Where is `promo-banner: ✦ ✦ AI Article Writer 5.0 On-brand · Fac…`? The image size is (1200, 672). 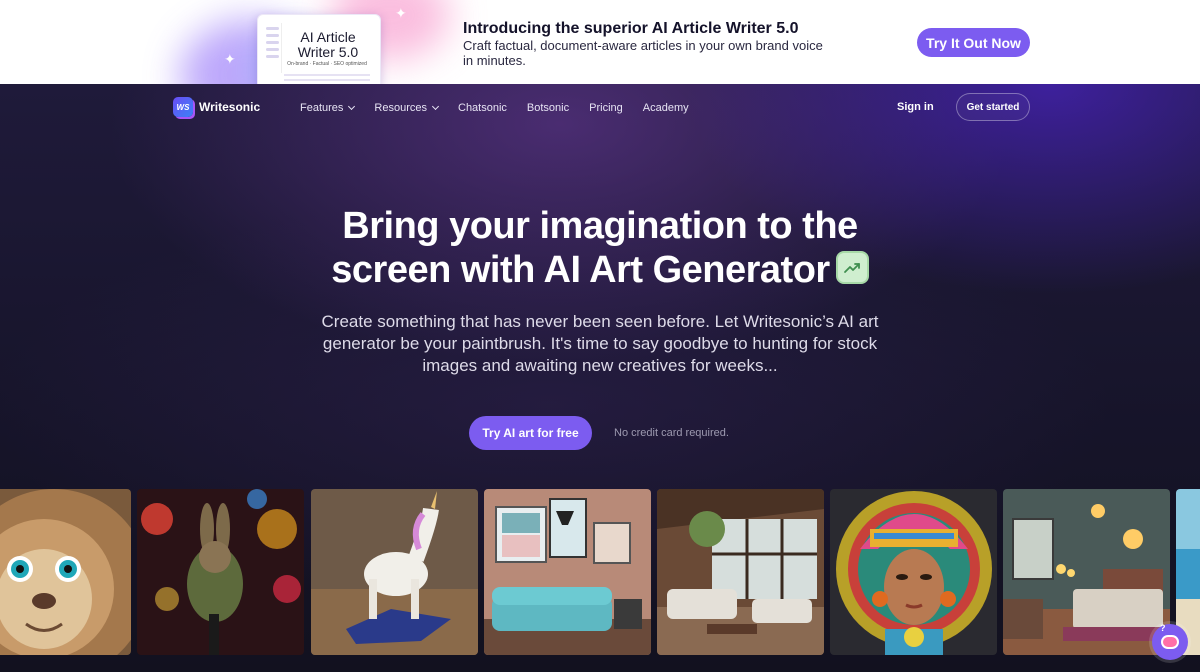
promo-banner: ✦ ✦ AI Article Writer 5.0 On-brand · Fac… is located at coordinates (600, 42).